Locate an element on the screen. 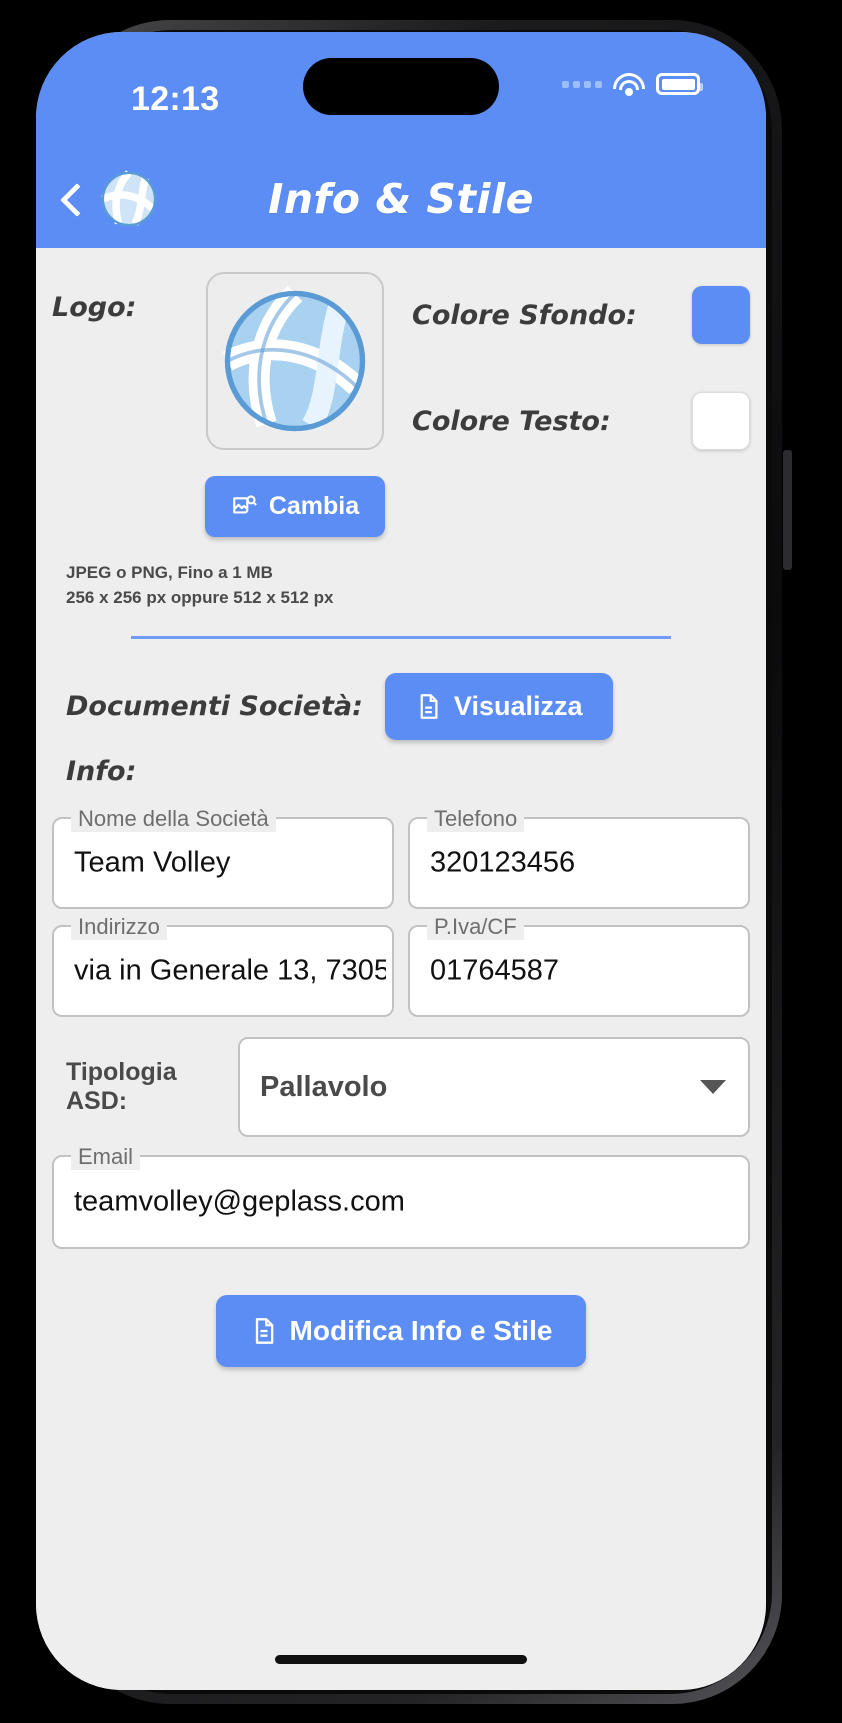  back-chevron-icon is located at coordinates (72, 199).